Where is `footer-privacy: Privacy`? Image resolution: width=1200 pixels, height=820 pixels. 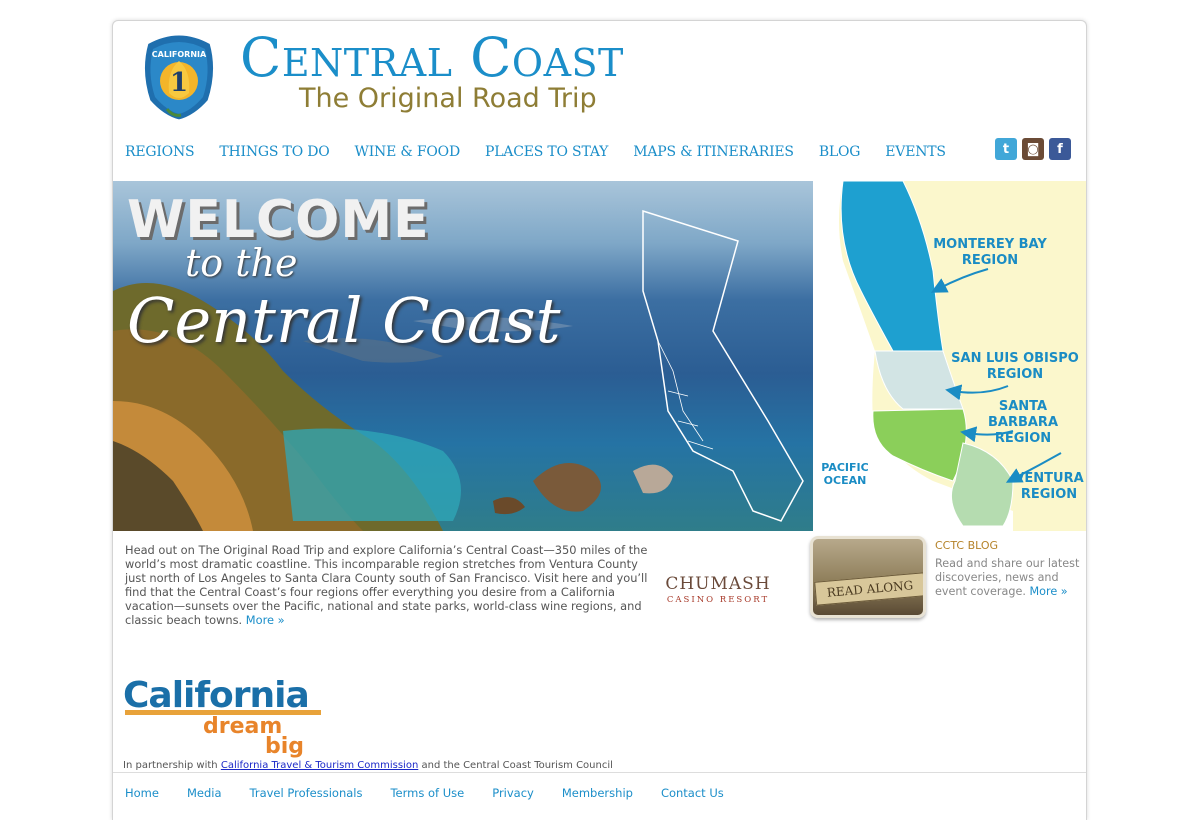 footer-privacy: Privacy is located at coordinates (513, 793).